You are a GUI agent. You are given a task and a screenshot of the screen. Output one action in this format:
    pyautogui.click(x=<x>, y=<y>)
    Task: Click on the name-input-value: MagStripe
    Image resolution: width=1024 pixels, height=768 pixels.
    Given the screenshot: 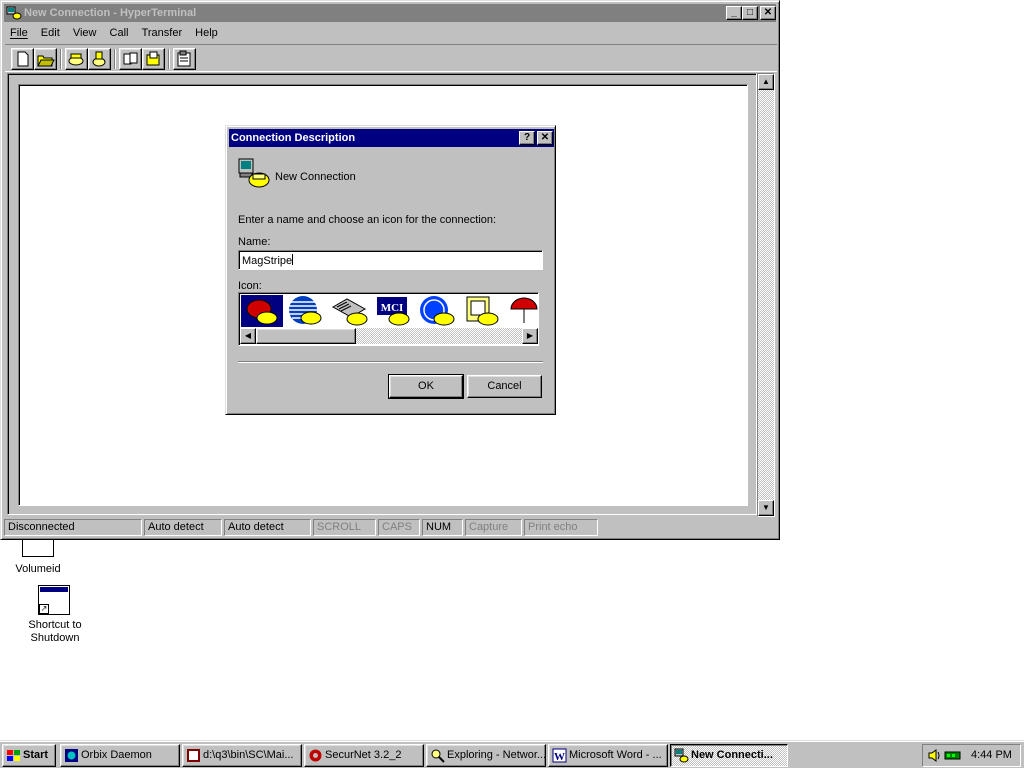 What is the action you would take?
    pyautogui.click(x=267, y=261)
    